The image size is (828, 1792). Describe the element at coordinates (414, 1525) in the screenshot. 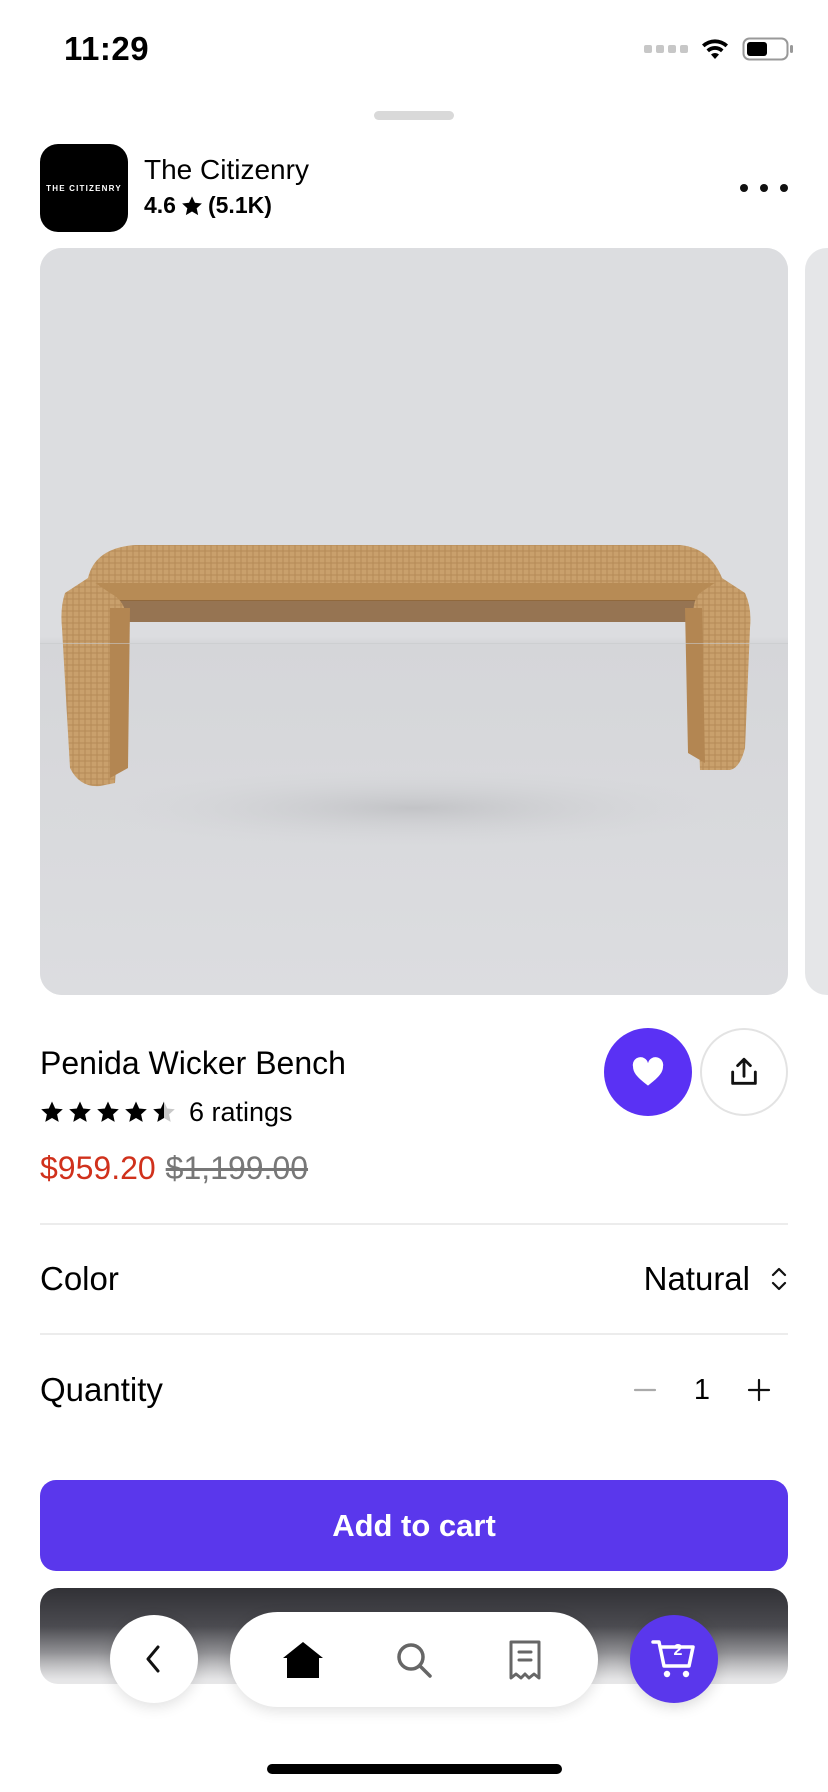

I see `add-to-cart-button: Add to cart` at that location.